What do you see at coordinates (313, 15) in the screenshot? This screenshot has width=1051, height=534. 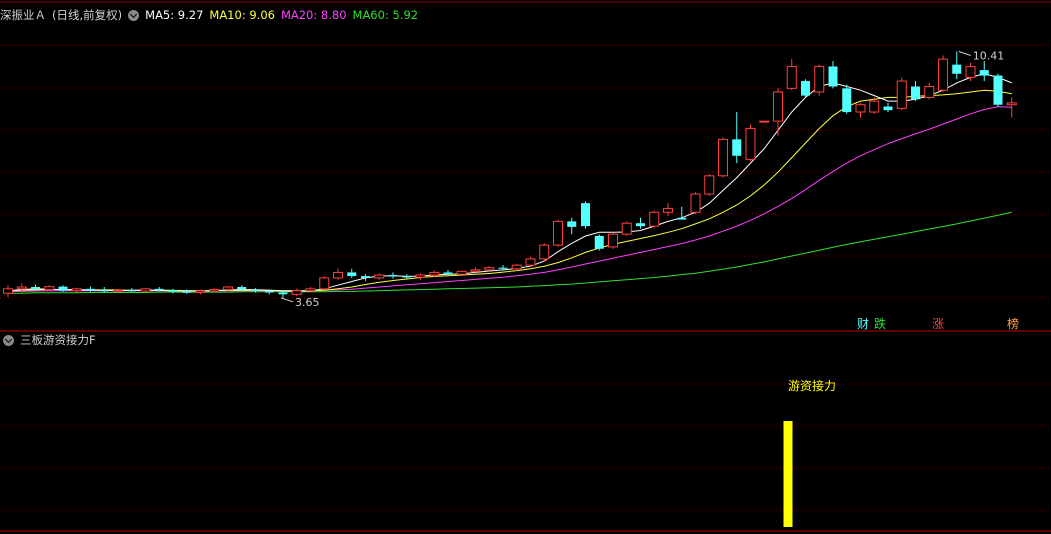 I see `ma20-value: MA20: 8.80` at bounding box center [313, 15].